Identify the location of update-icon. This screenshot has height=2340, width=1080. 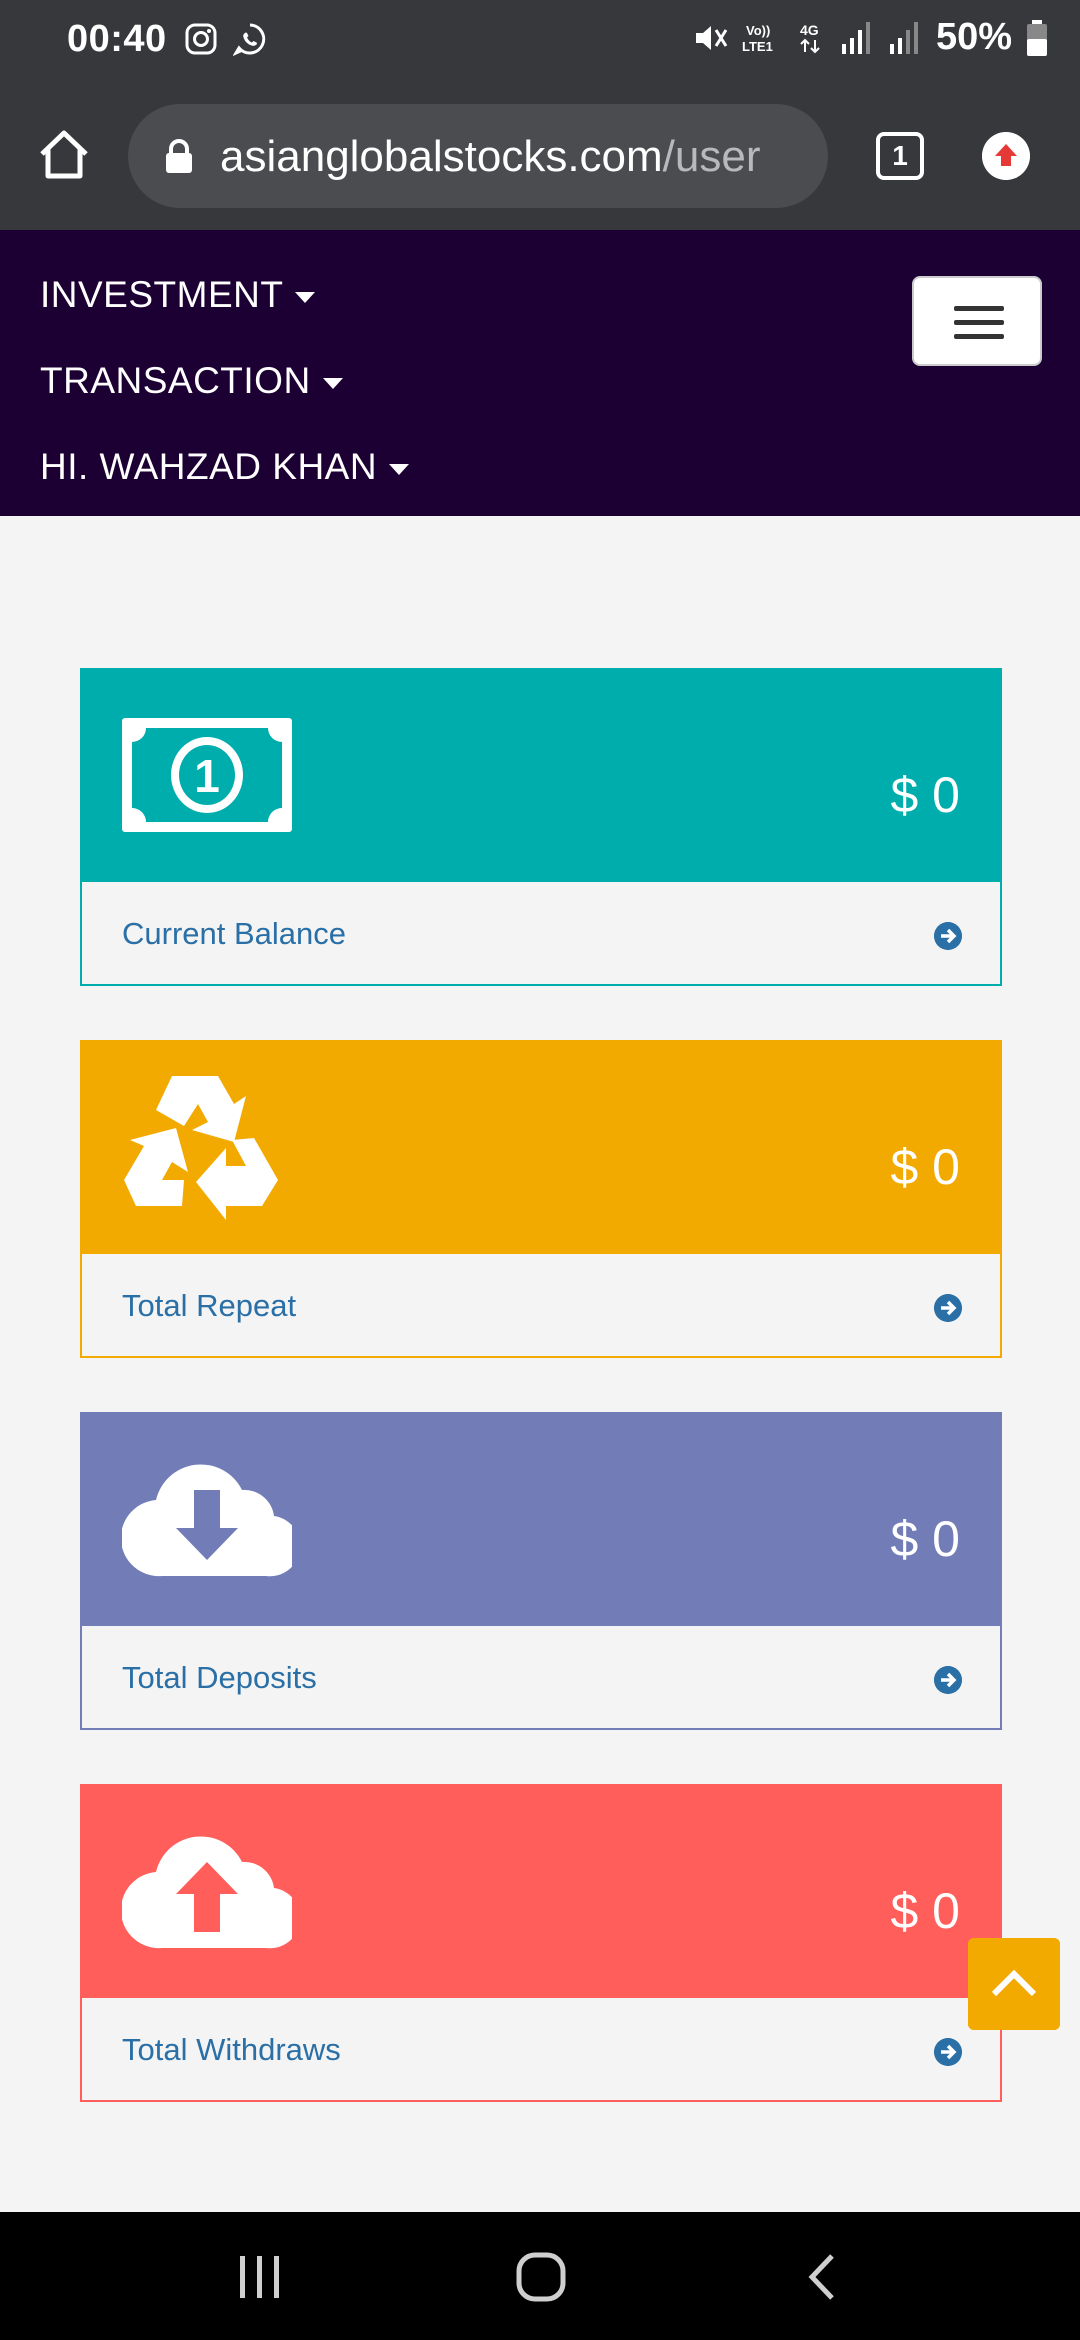
(1006, 156).